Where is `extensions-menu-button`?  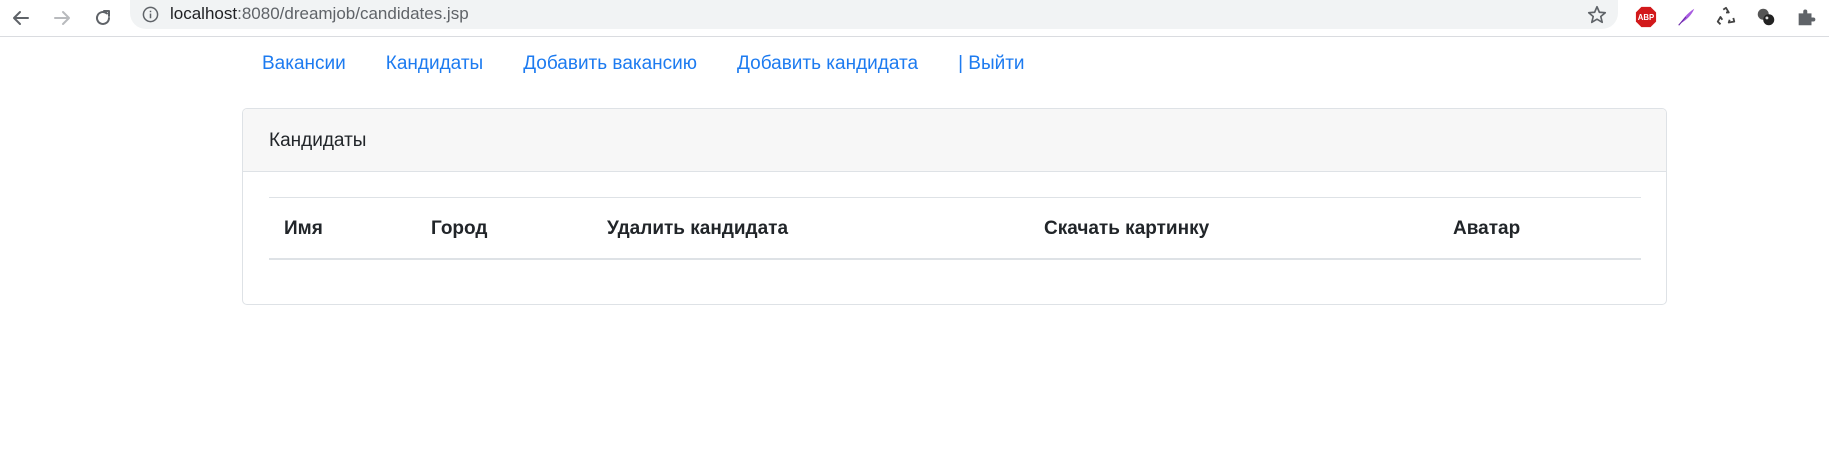 extensions-menu-button is located at coordinates (1806, 17).